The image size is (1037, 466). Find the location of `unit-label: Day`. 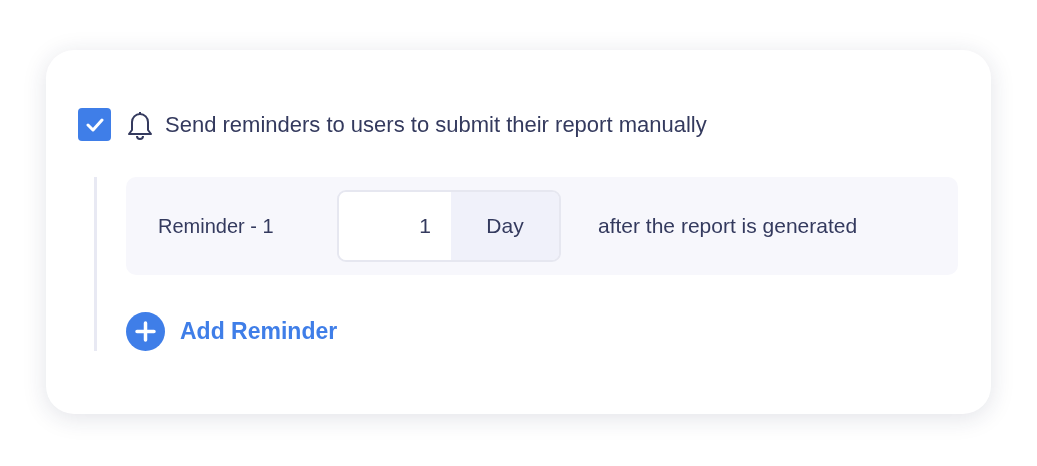

unit-label: Day is located at coordinates (505, 226).